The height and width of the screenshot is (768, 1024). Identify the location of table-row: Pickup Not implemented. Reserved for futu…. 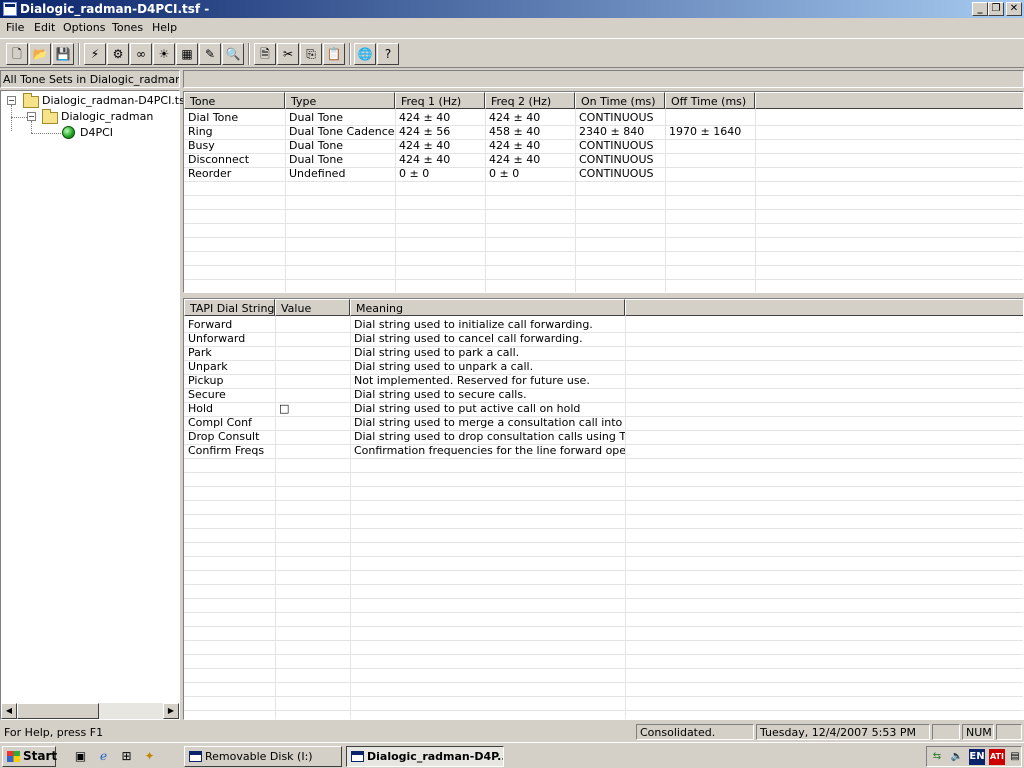
(603, 381).